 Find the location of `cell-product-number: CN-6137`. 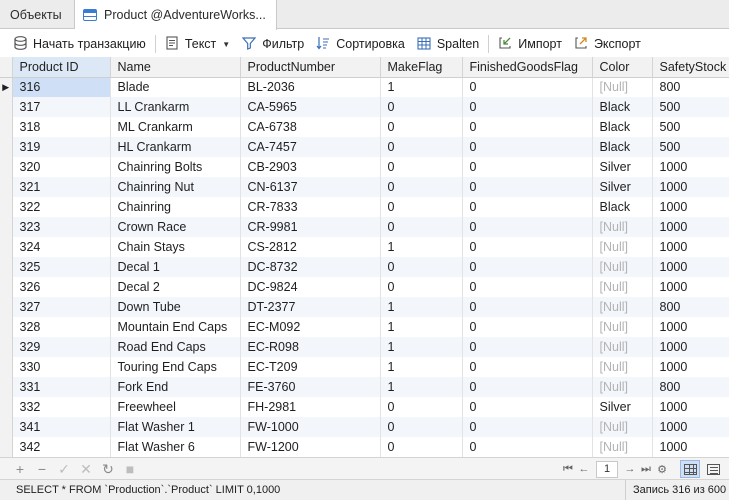

cell-product-number: CN-6137 is located at coordinates (310, 187).